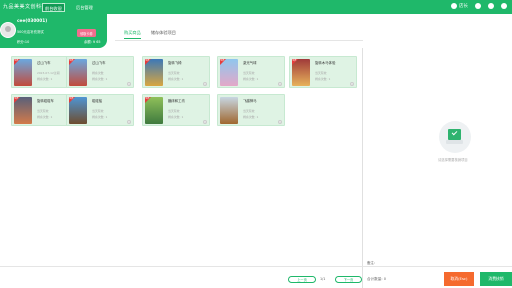  What do you see at coordinates (48, 73) in the screenshot?
I see `item-validity: 2023-07-12过期` at bounding box center [48, 73].